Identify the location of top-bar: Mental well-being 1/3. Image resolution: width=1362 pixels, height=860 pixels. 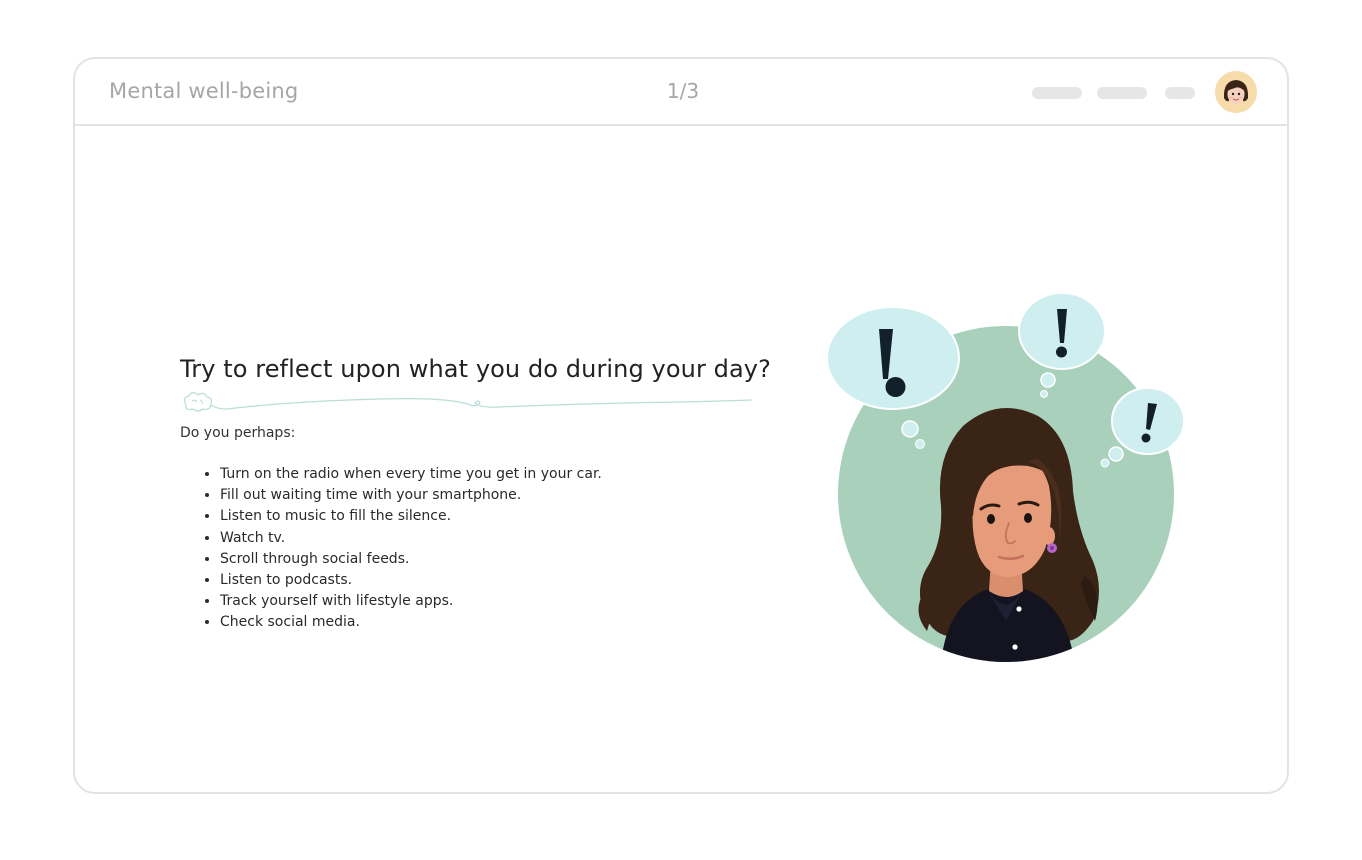
(681, 92).